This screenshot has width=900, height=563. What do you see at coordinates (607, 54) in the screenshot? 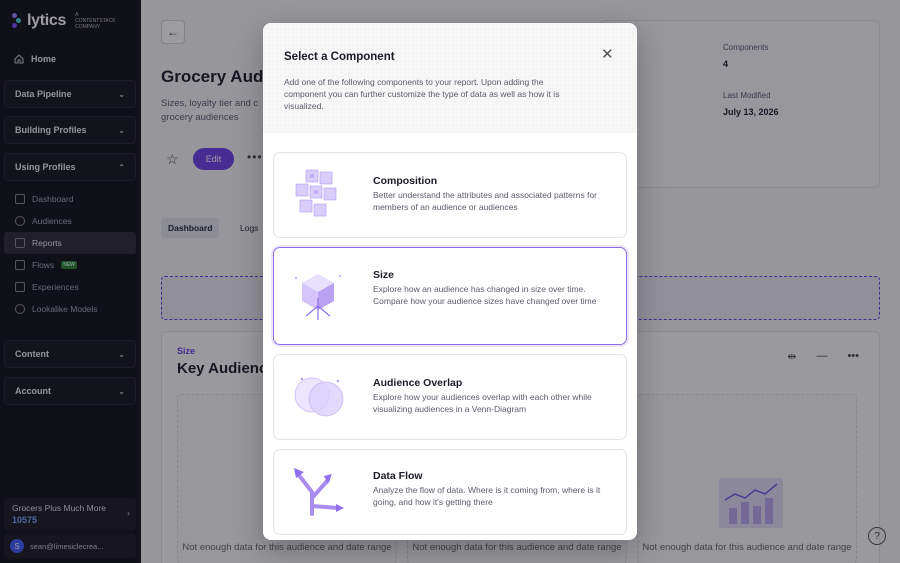
I see `close-icon: ✕` at bounding box center [607, 54].